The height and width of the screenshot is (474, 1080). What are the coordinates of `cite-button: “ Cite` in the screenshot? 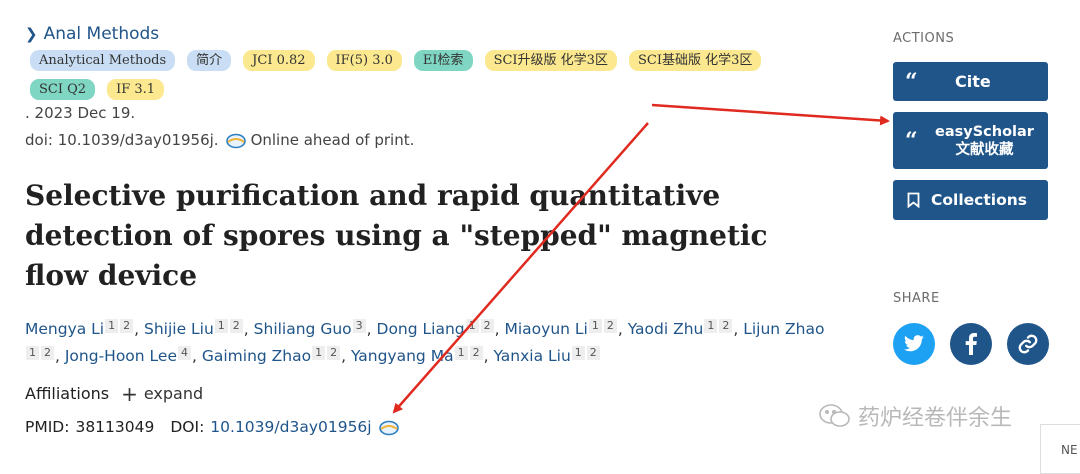 It's located at (970, 81).